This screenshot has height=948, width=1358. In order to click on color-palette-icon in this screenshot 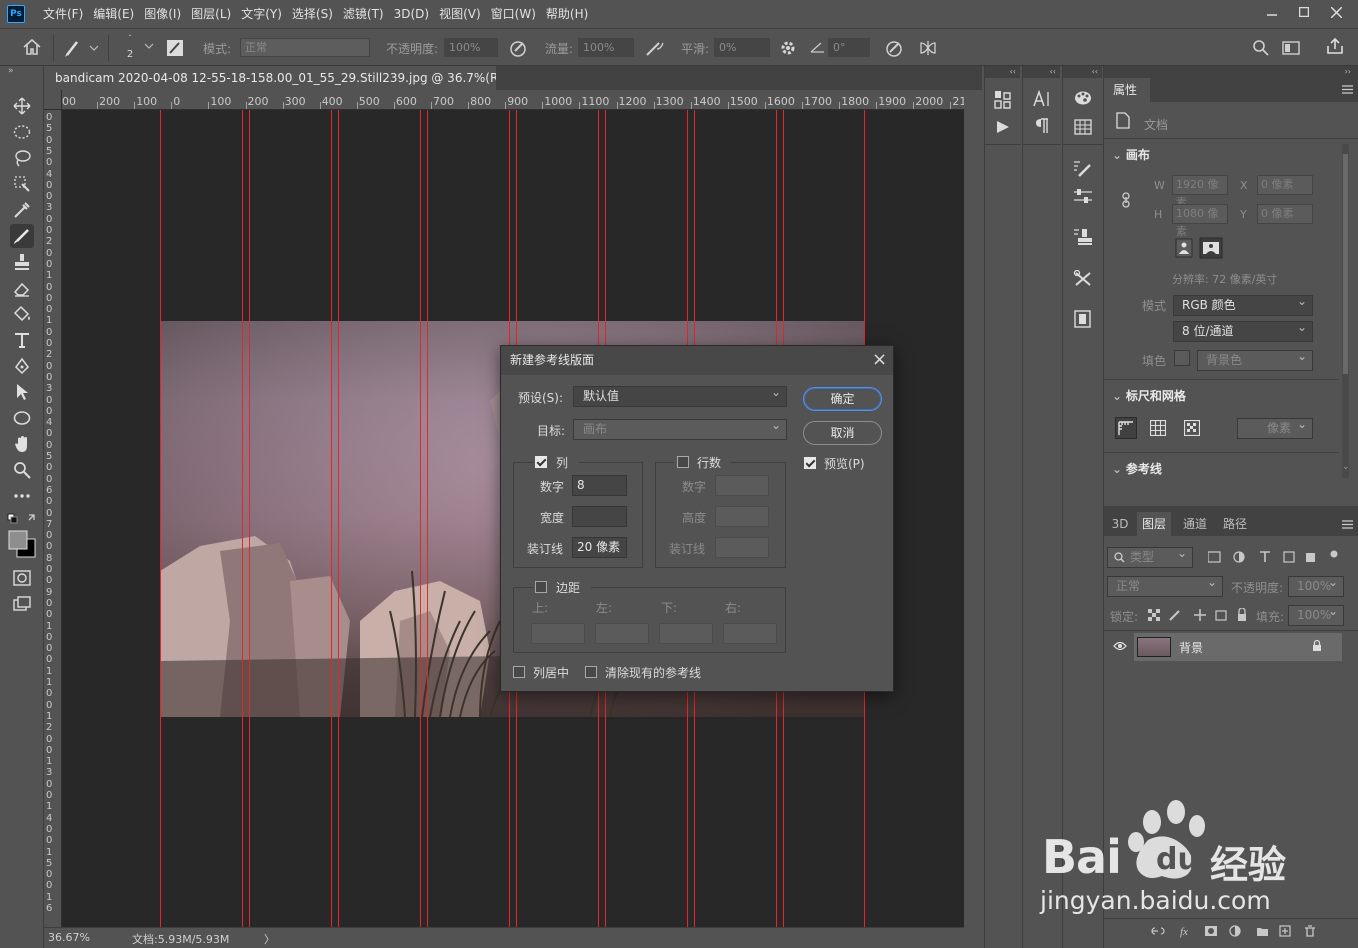, I will do `click(1083, 98)`.